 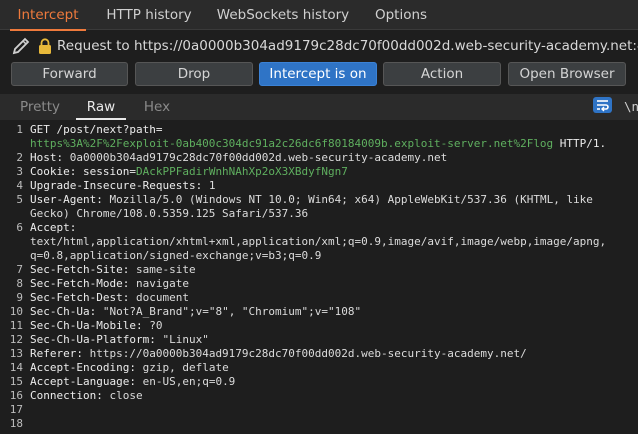 I want to click on header-value: en-US,en;q=0.9, so click(x=189, y=381).